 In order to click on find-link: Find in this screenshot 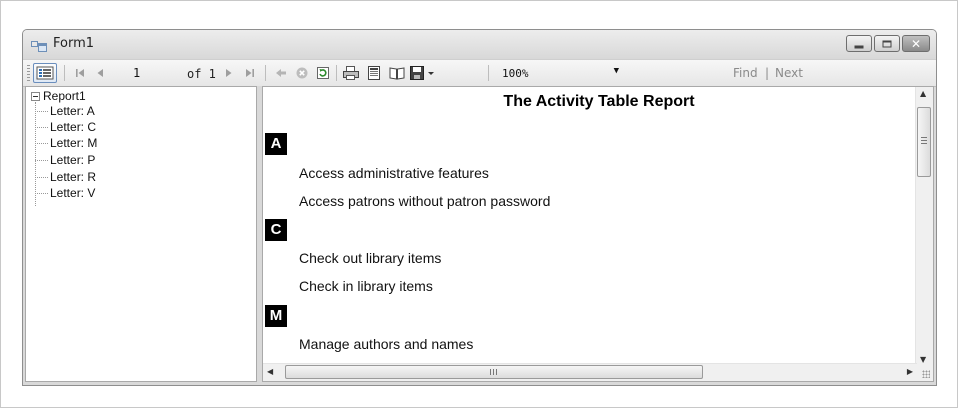, I will do `click(745, 73)`.